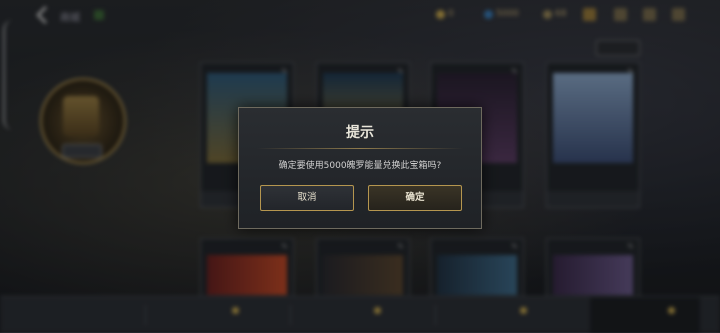 The height and width of the screenshot is (333, 720). What do you see at coordinates (360, 148) in the screenshot?
I see `dialog-divider` at bounding box center [360, 148].